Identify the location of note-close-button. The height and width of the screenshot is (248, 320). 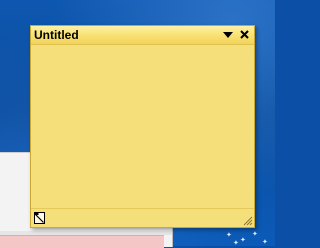
(244, 34).